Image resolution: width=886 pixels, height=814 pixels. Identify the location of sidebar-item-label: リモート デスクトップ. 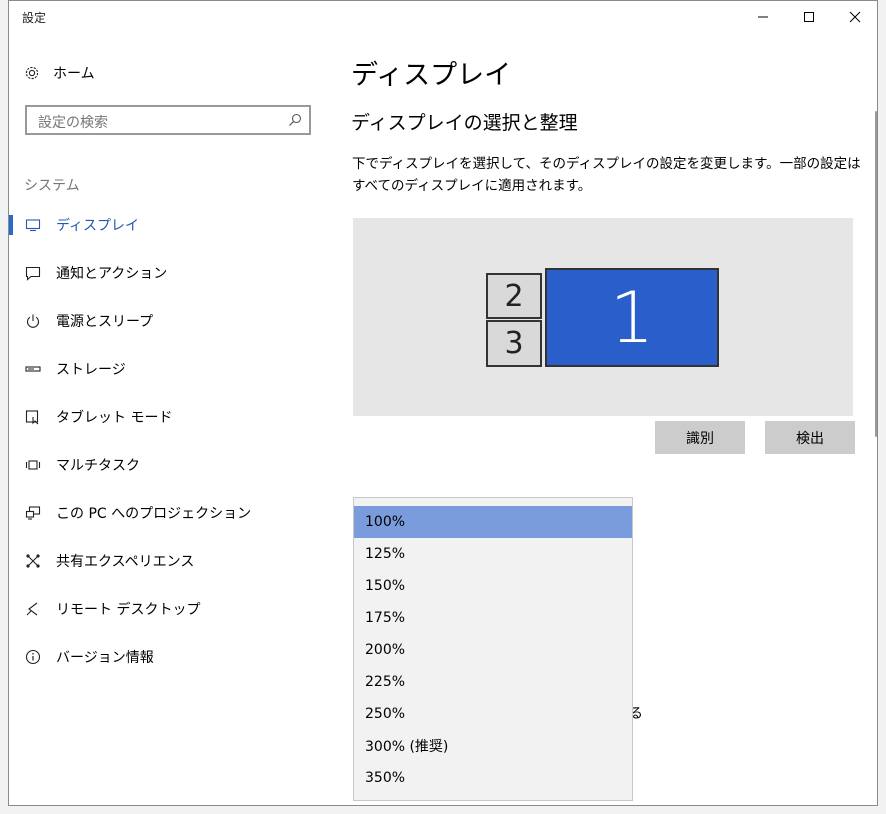
(128, 610).